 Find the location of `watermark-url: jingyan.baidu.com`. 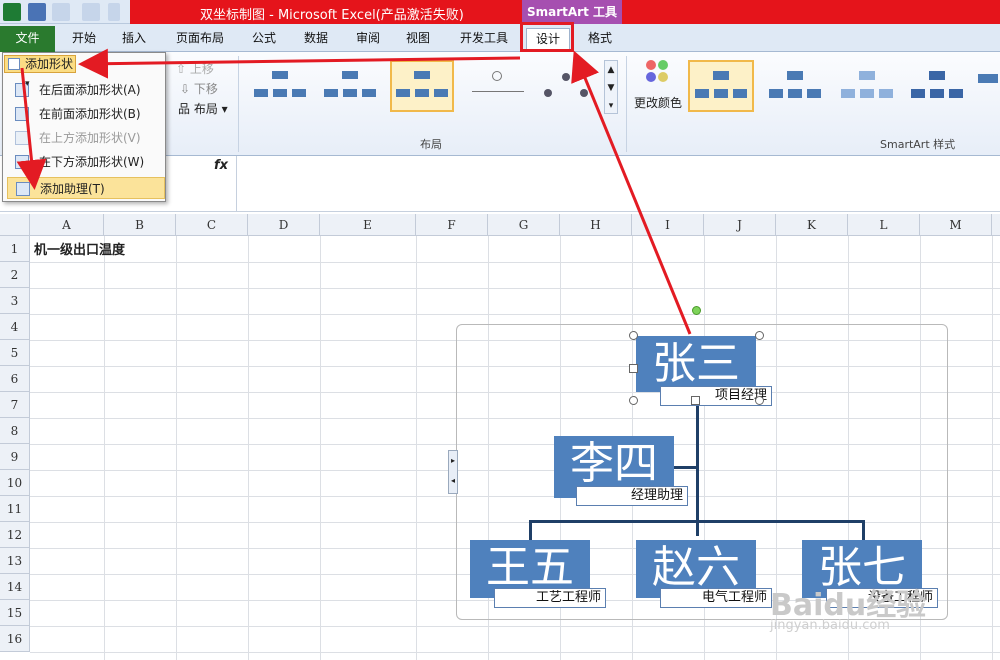

watermark-url: jingyan.baidu.com is located at coordinates (830, 625).